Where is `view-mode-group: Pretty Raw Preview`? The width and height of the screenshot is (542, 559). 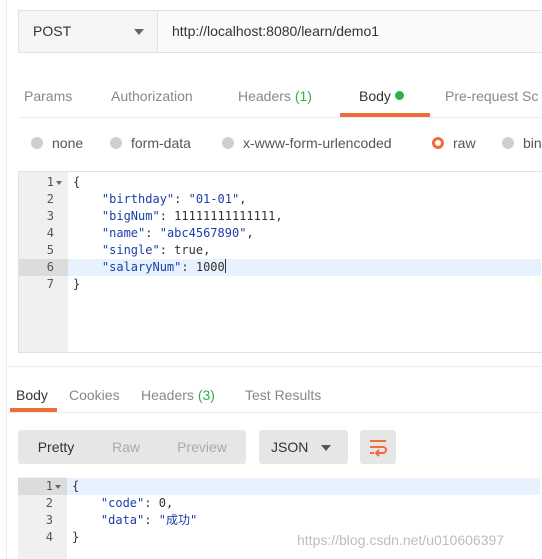
view-mode-group: Pretty Raw Preview is located at coordinates (132, 447).